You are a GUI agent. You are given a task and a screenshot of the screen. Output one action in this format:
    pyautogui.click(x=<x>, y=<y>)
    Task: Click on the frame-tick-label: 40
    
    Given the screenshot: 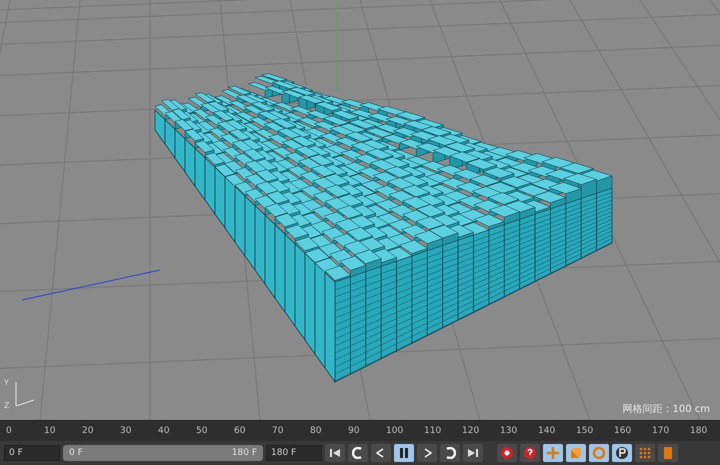 What is the action you would take?
    pyautogui.click(x=164, y=431)
    